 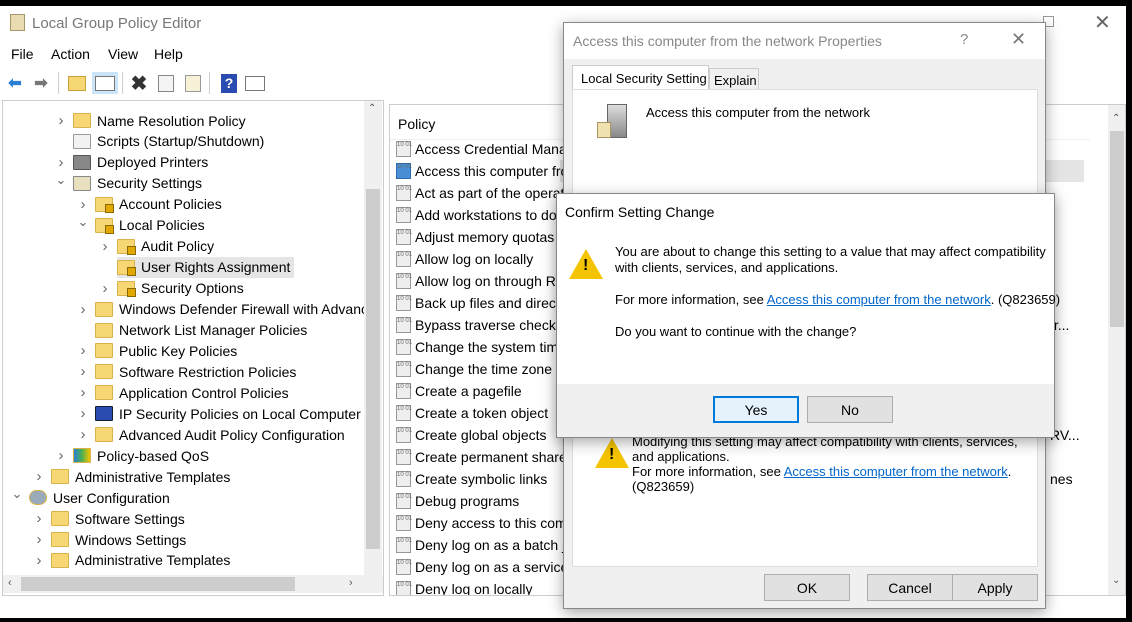 I want to click on back-arrow-icon: ⬅, so click(x=15, y=83).